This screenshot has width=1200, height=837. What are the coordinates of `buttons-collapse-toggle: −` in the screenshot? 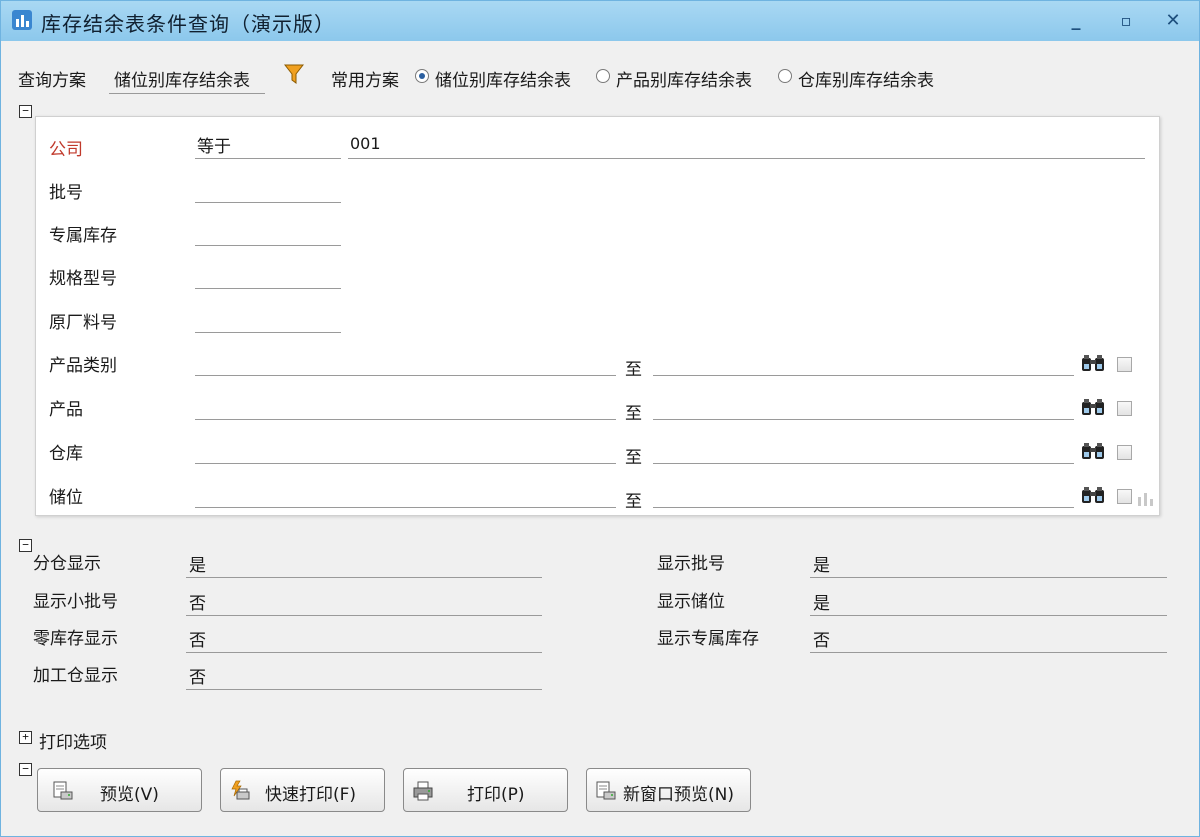 It's located at (25, 769).